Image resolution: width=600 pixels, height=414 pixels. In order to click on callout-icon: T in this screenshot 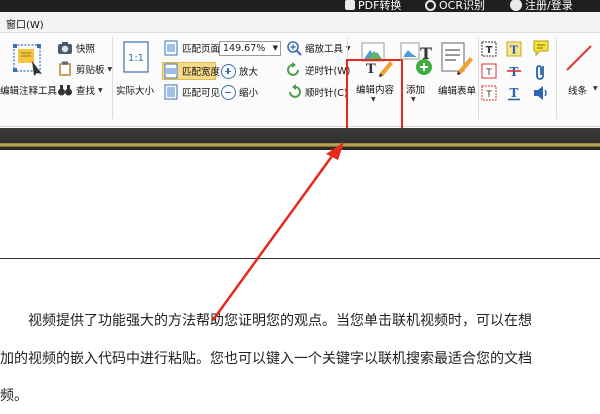, I will do `click(489, 93)`.